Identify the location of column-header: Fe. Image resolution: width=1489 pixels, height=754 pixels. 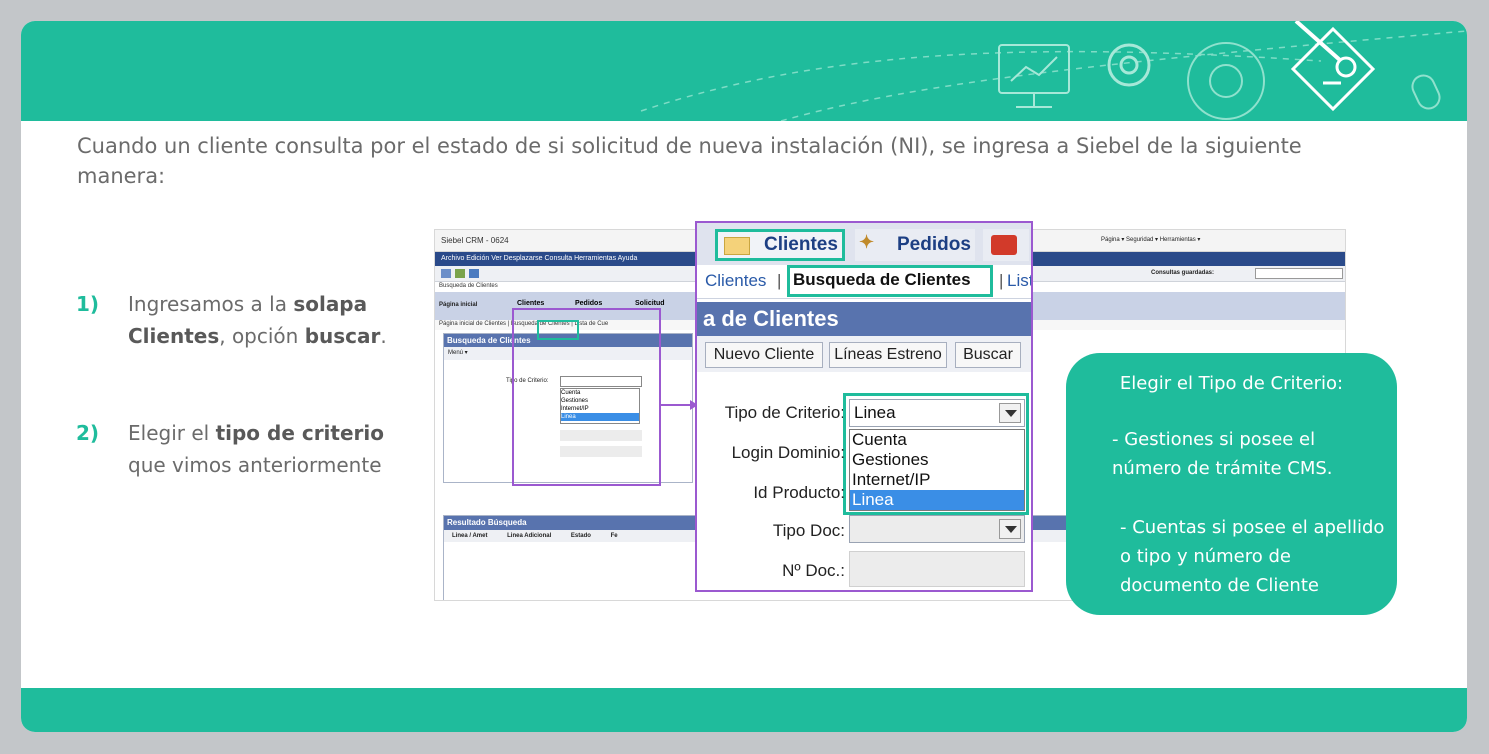
(614, 536).